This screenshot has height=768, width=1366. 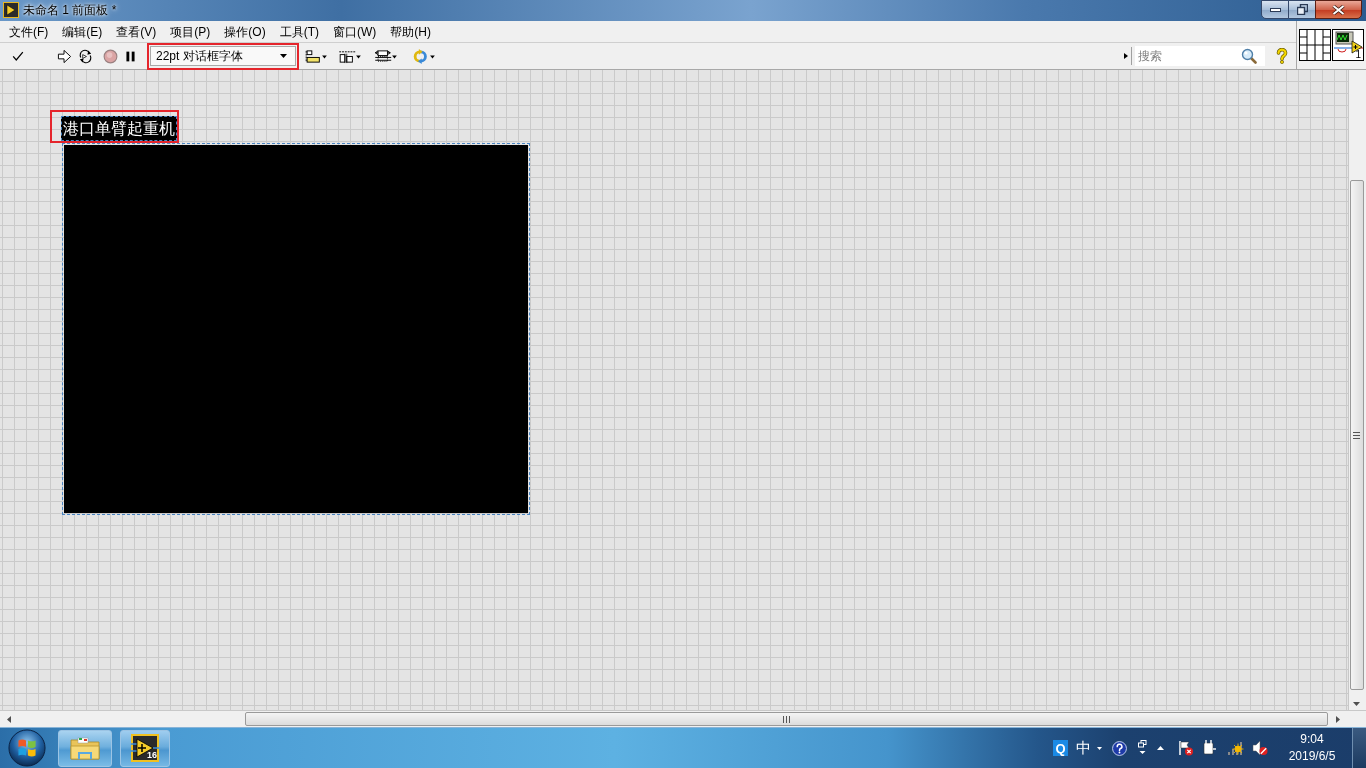 I want to click on triangle-app-icon, so click(x=145, y=748).